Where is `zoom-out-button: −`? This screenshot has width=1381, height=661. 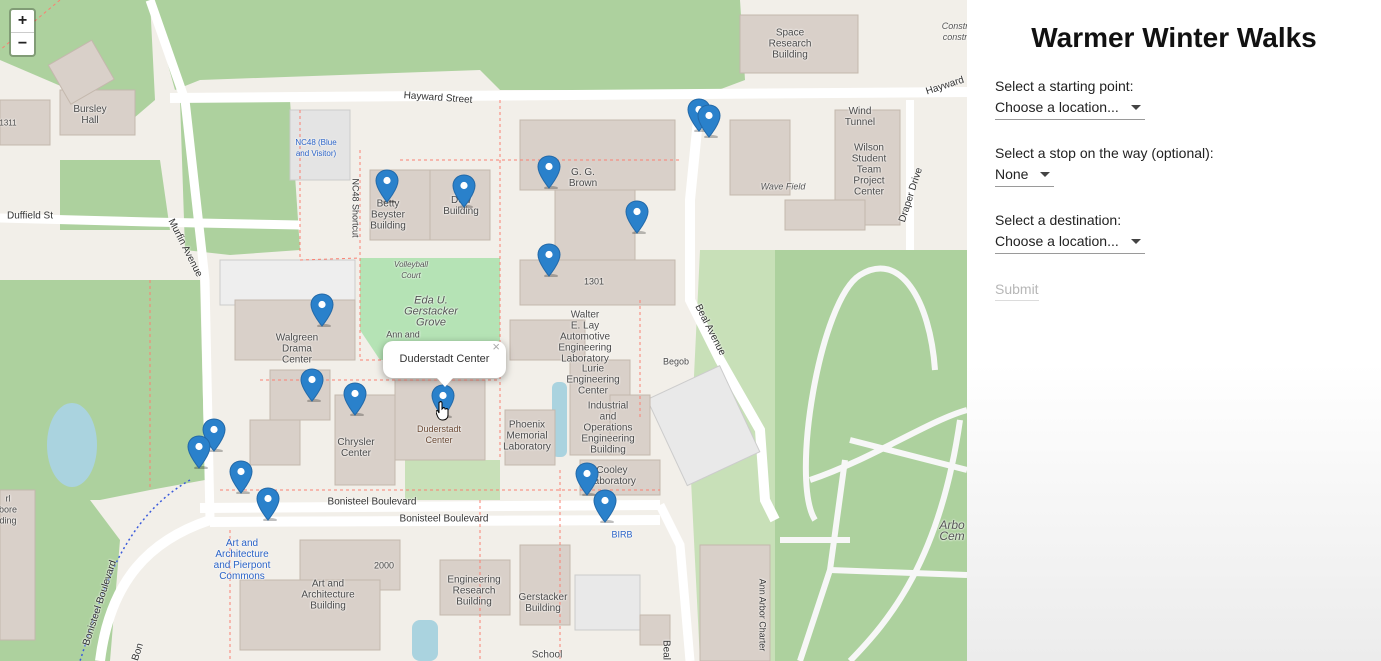 zoom-out-button: − is located at coordinates (22, 44).